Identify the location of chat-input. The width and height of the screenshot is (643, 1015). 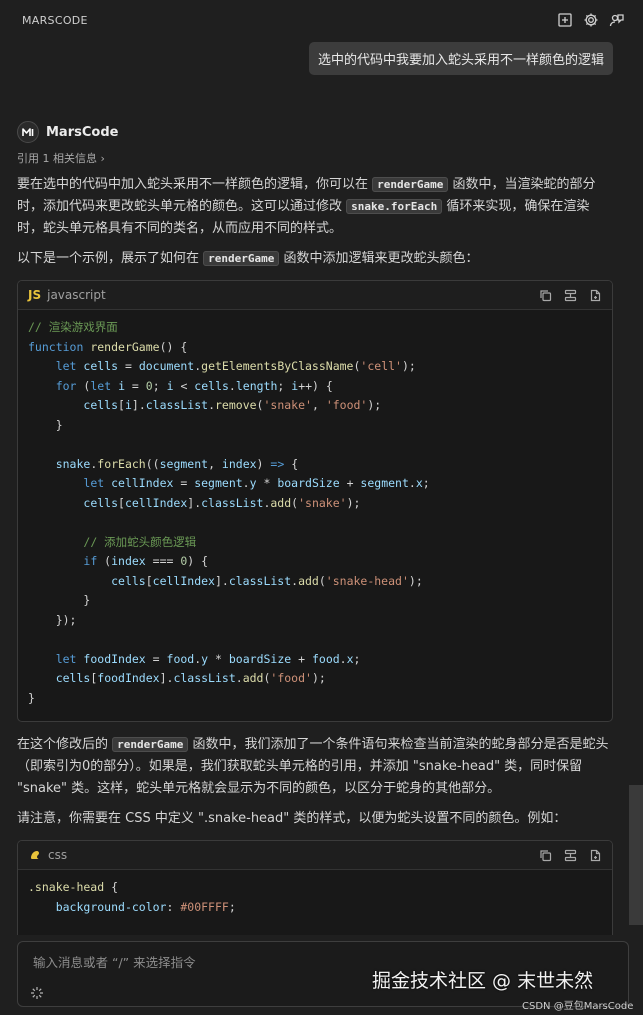
(183, 962).